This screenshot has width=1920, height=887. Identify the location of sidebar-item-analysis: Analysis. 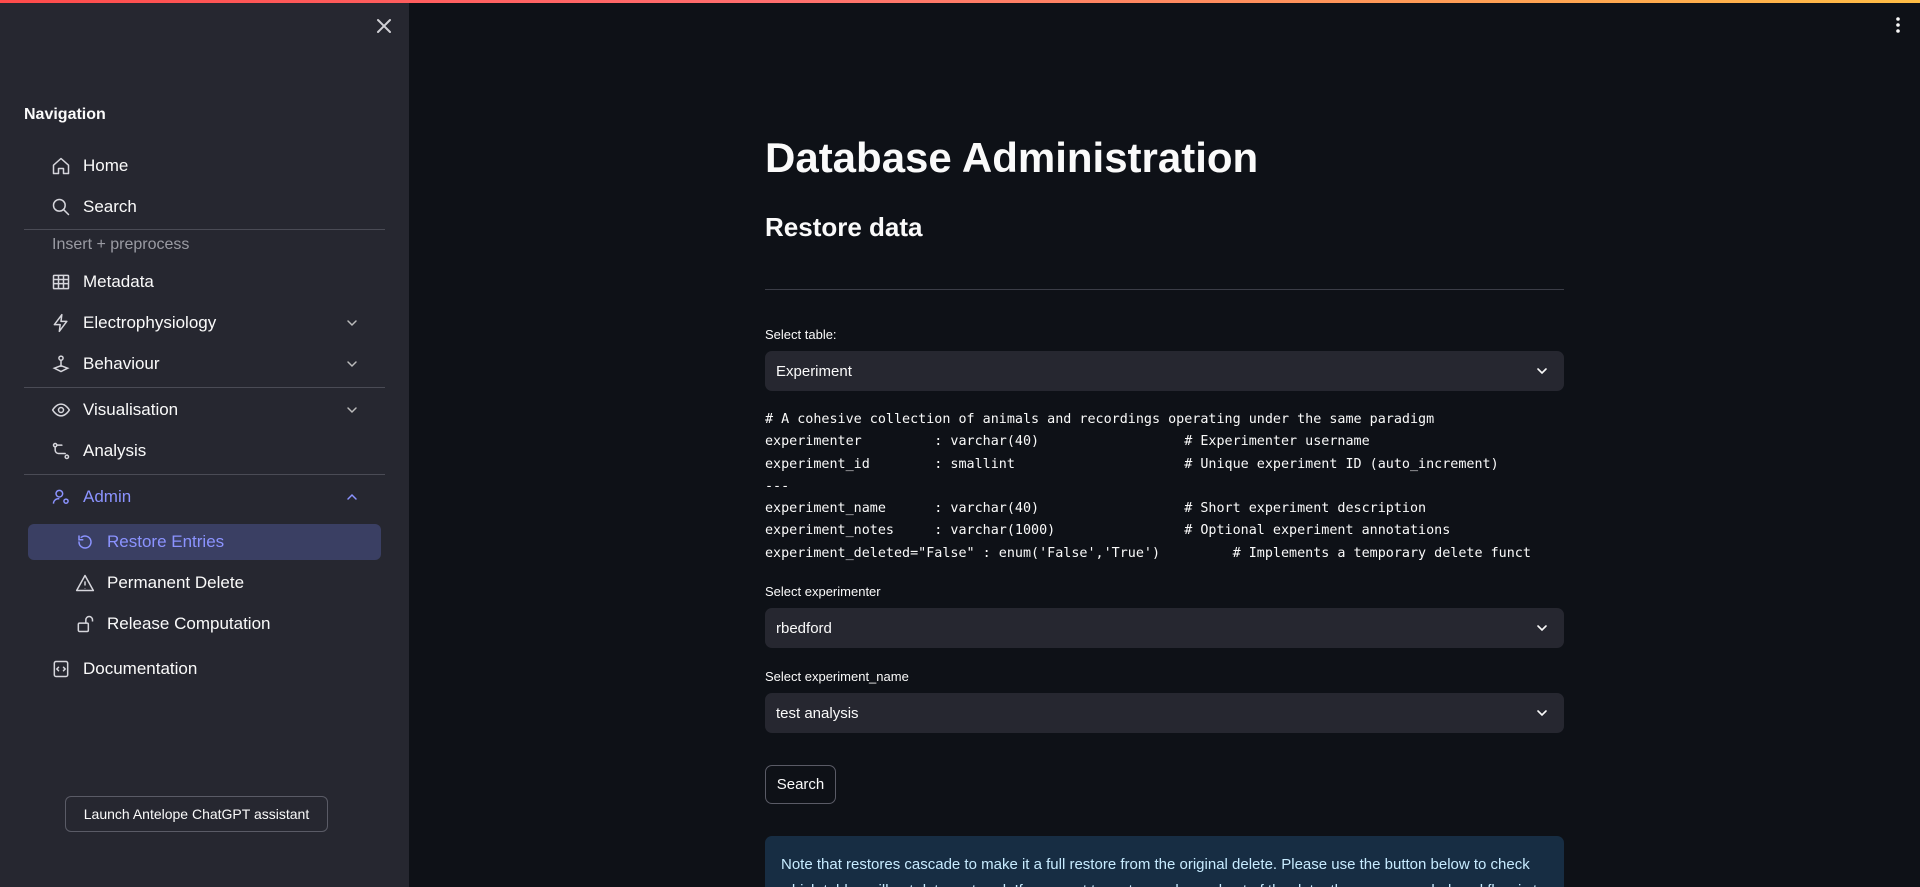
(204, 451).